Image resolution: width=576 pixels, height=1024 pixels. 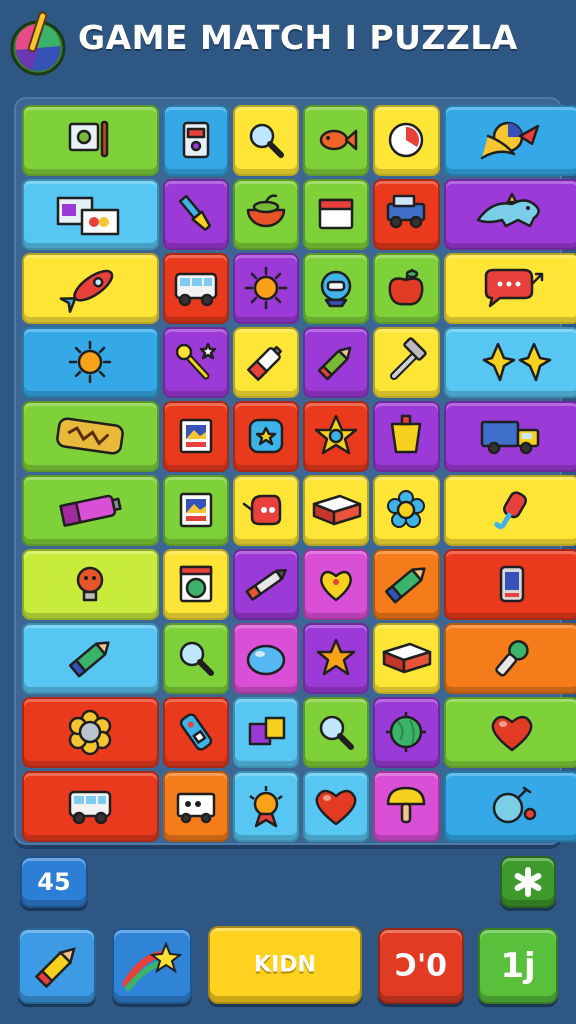 I want to click on tile-pen, so click(x=265, y=584).